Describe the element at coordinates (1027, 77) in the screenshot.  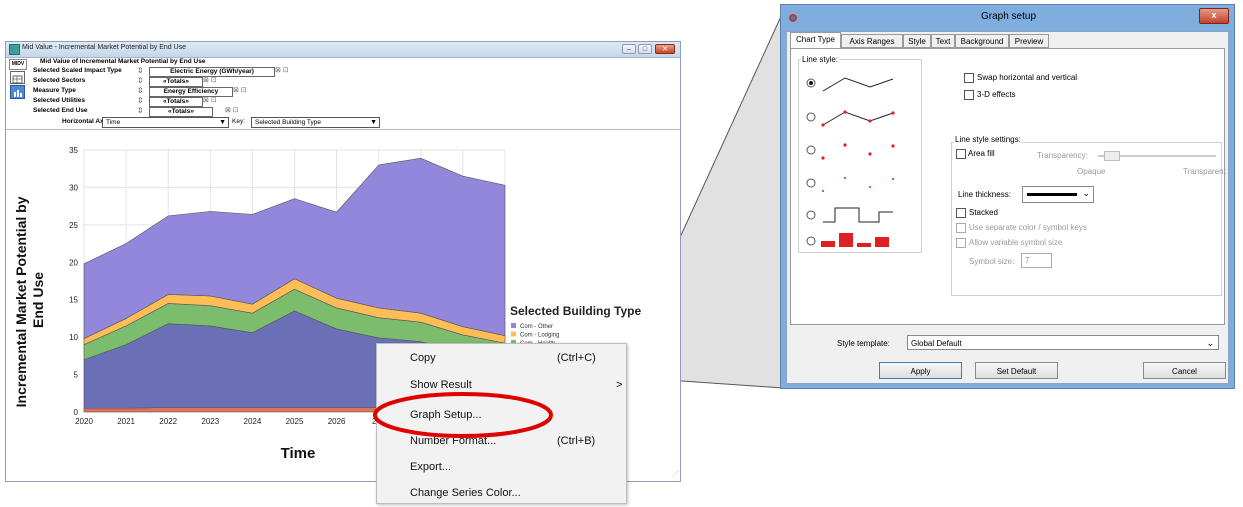
I see `swap-axes-label: Swap horizontal and vertical` at that location.